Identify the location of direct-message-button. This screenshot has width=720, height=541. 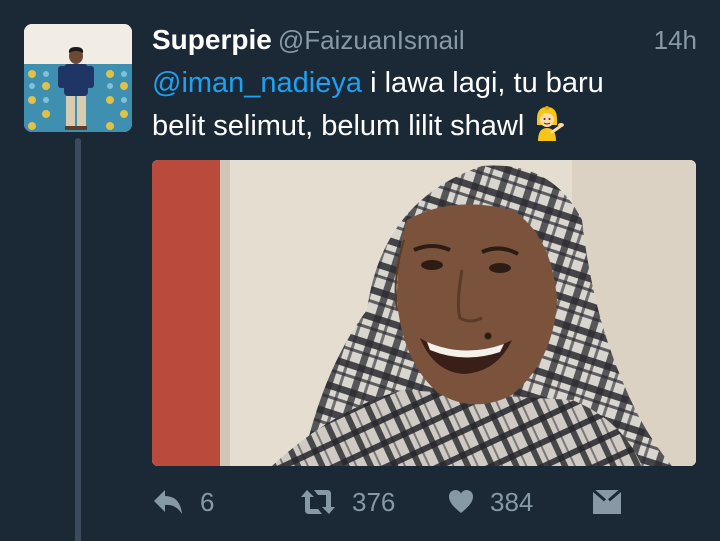
(607, 502).